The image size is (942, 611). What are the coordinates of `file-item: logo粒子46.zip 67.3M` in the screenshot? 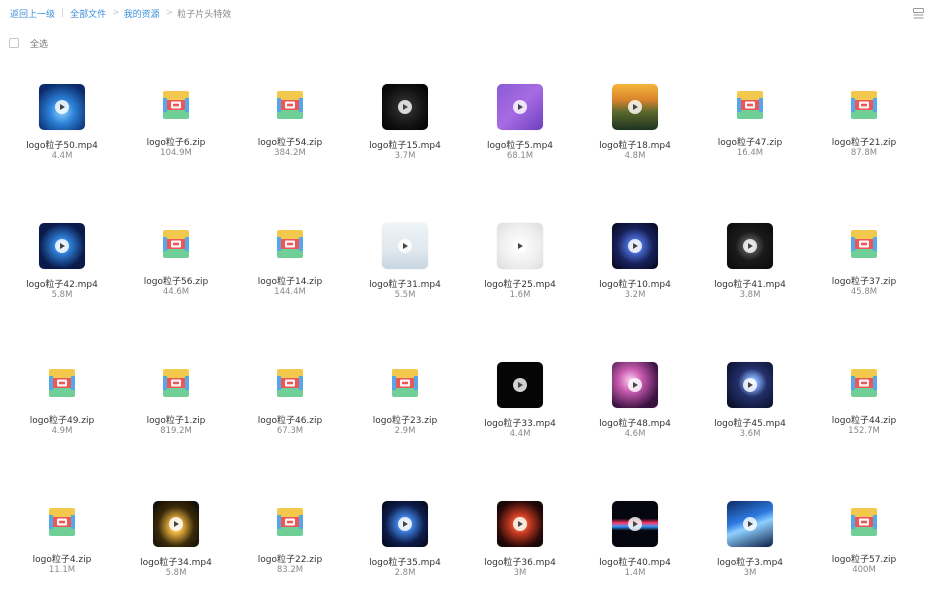 It's located at (290, 417).